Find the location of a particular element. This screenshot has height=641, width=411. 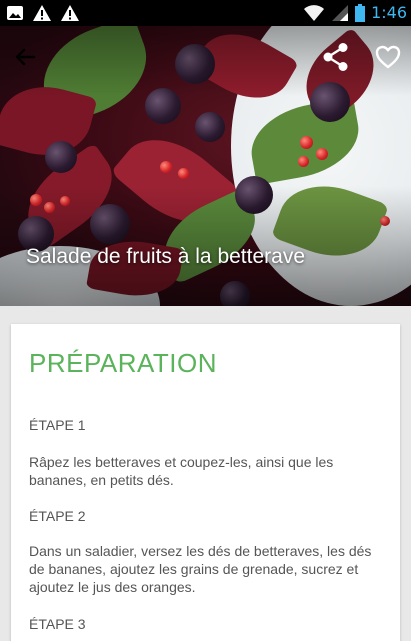

heart-outline-icon is located at coordinates (388, 60).